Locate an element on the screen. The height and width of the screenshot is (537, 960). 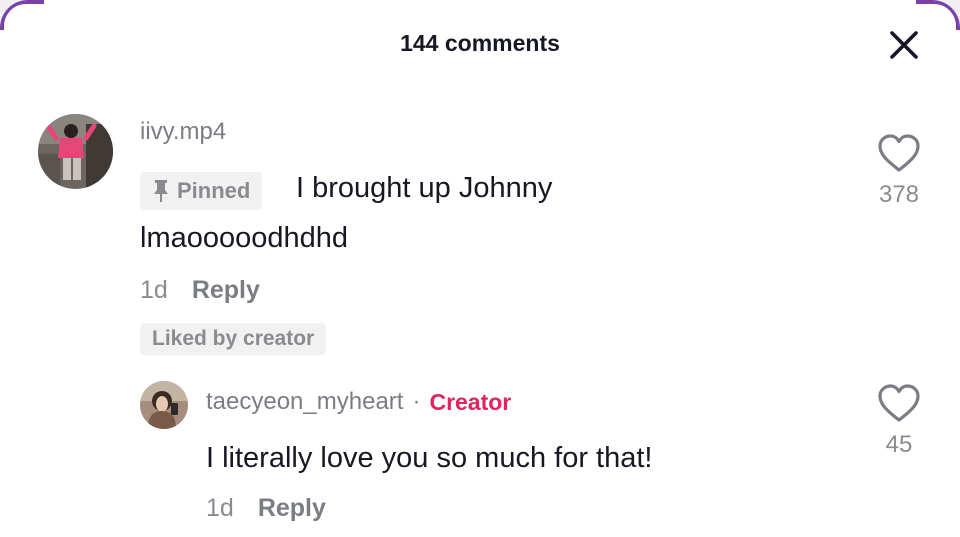
reply-like-button is located at coordinates (899, 403).